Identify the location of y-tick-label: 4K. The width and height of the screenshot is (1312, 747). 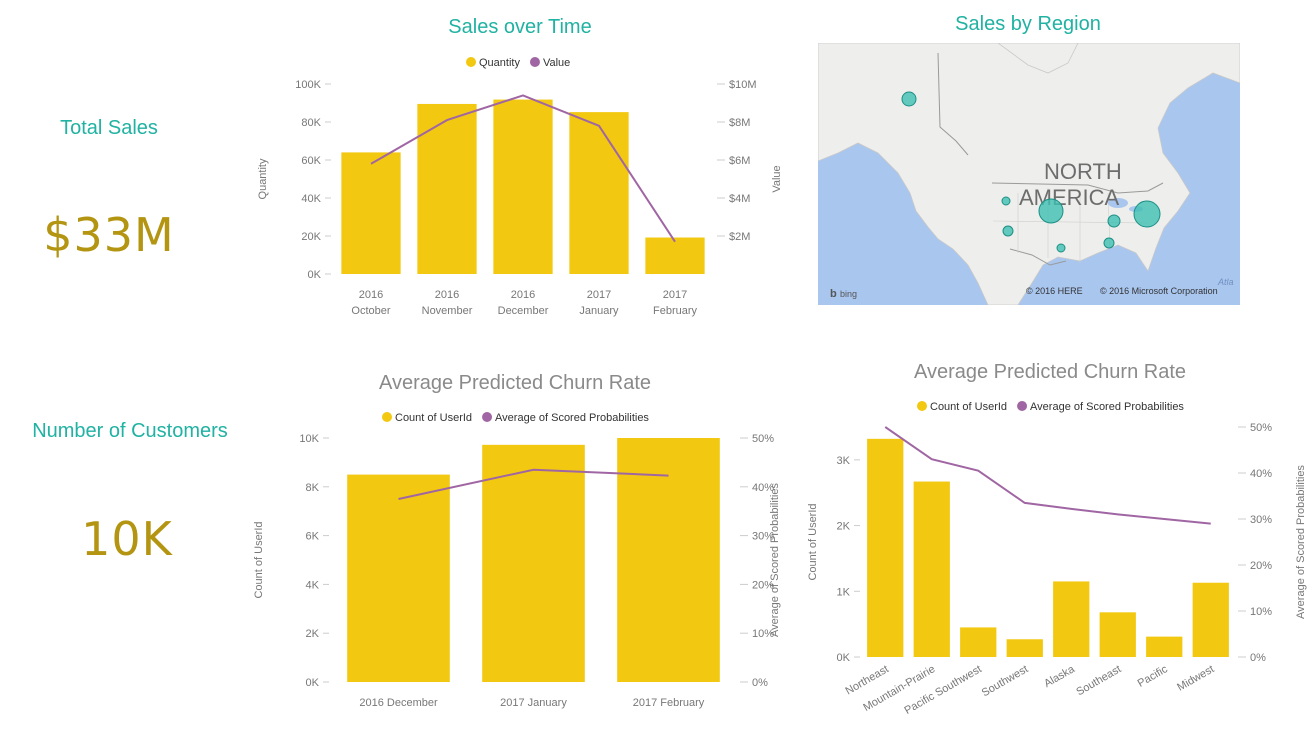
(313, 585).